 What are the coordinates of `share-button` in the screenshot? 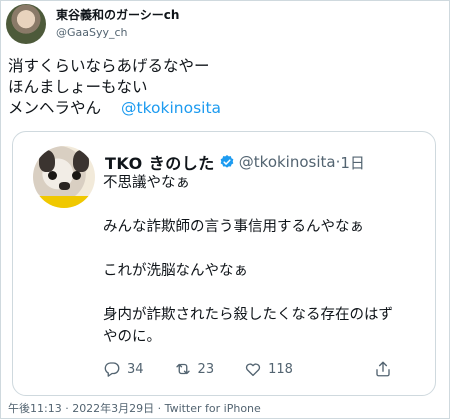 It's located at (383, 371).